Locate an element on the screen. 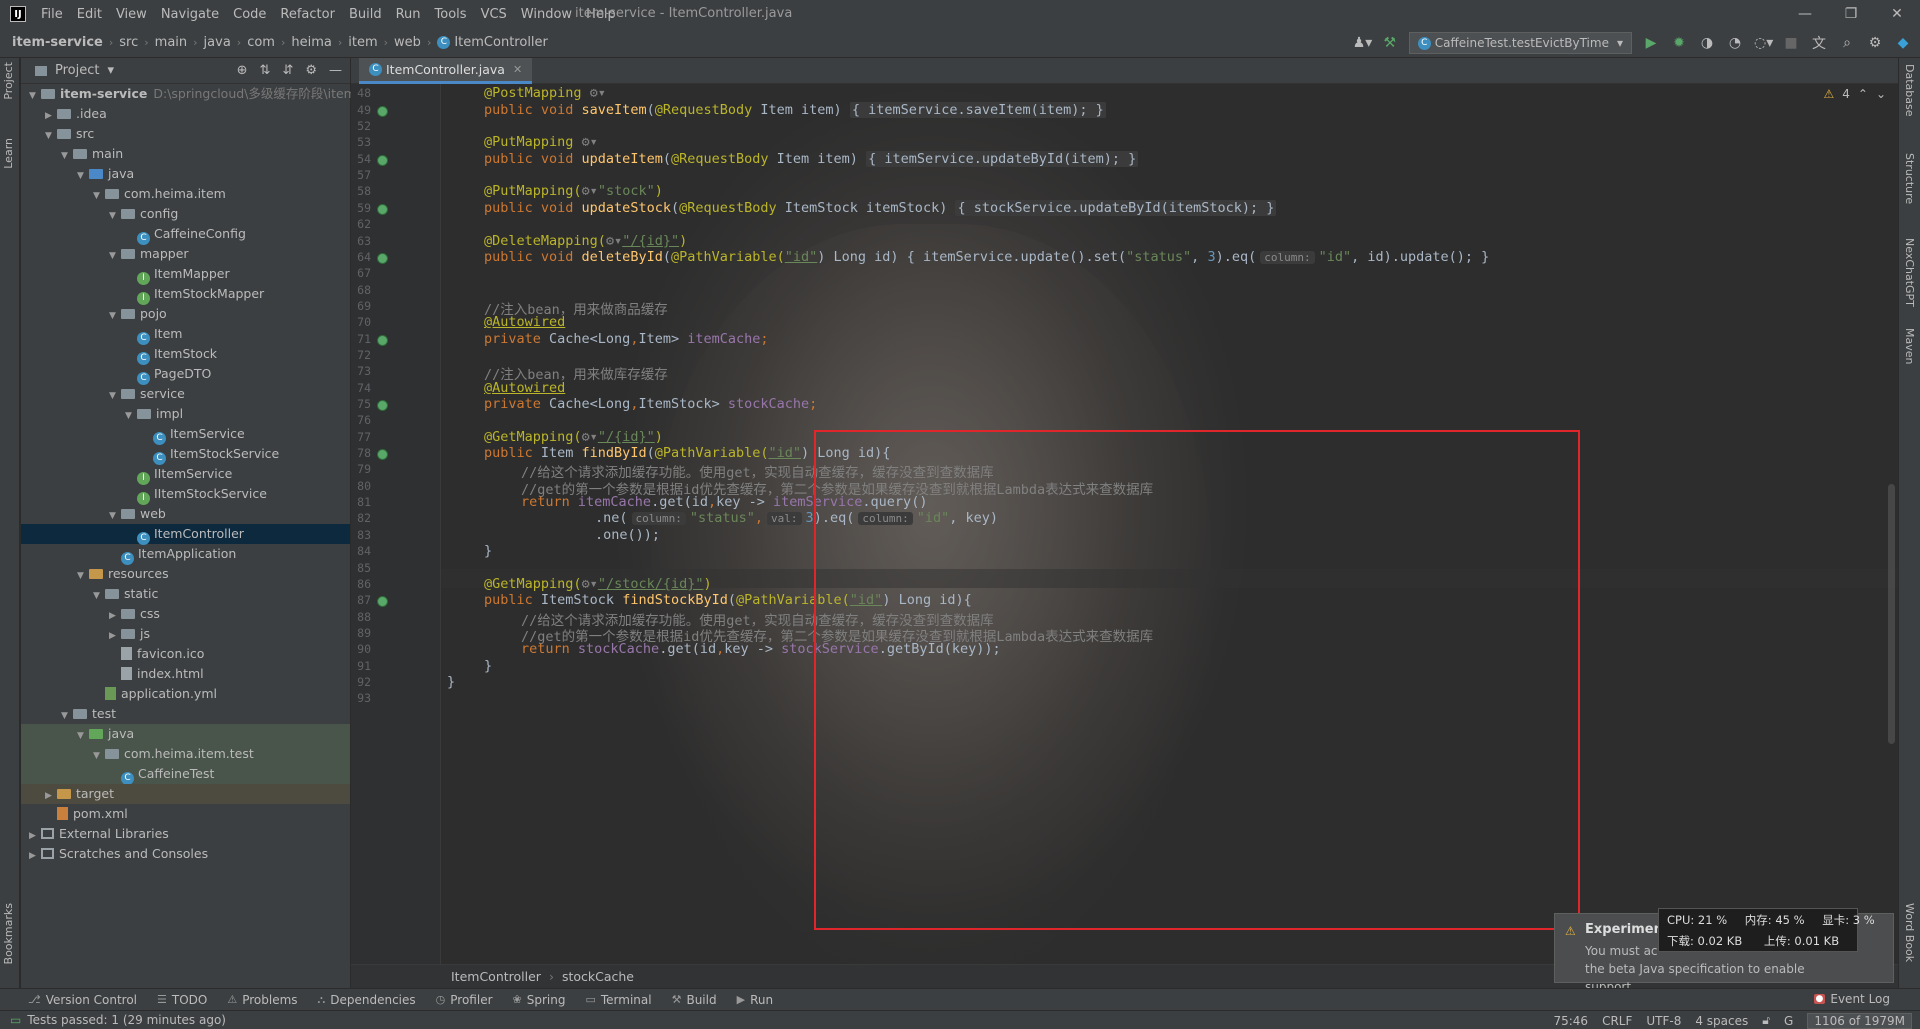 The height and width of the screenshot is (1029, 1920). tree-item: C PageDTO is located at coordinates (185, 374).